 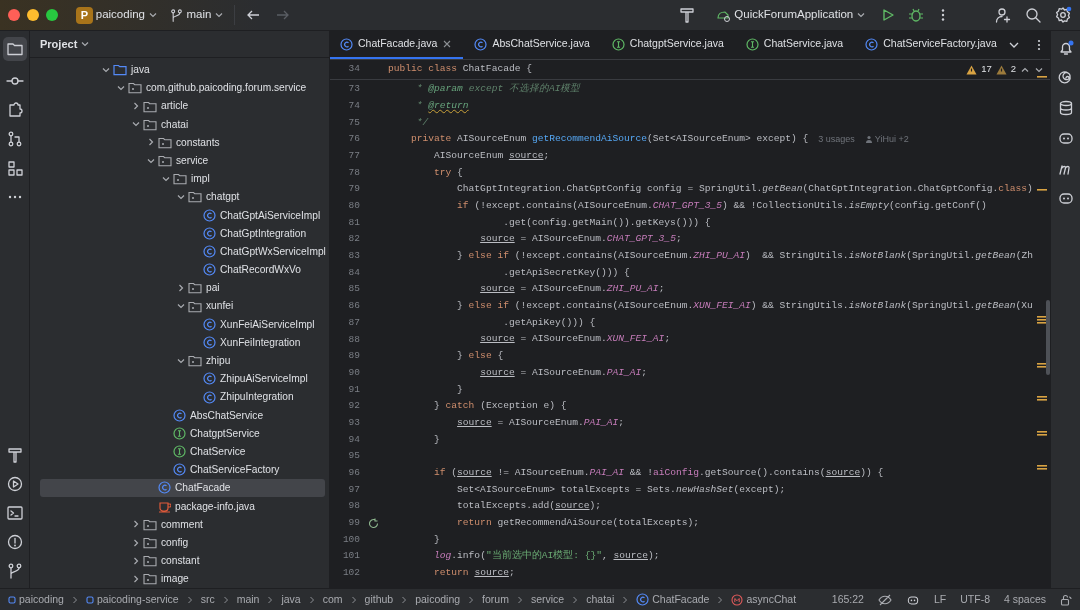 I want to click on tree-item: service, so click(x=182, y=160).